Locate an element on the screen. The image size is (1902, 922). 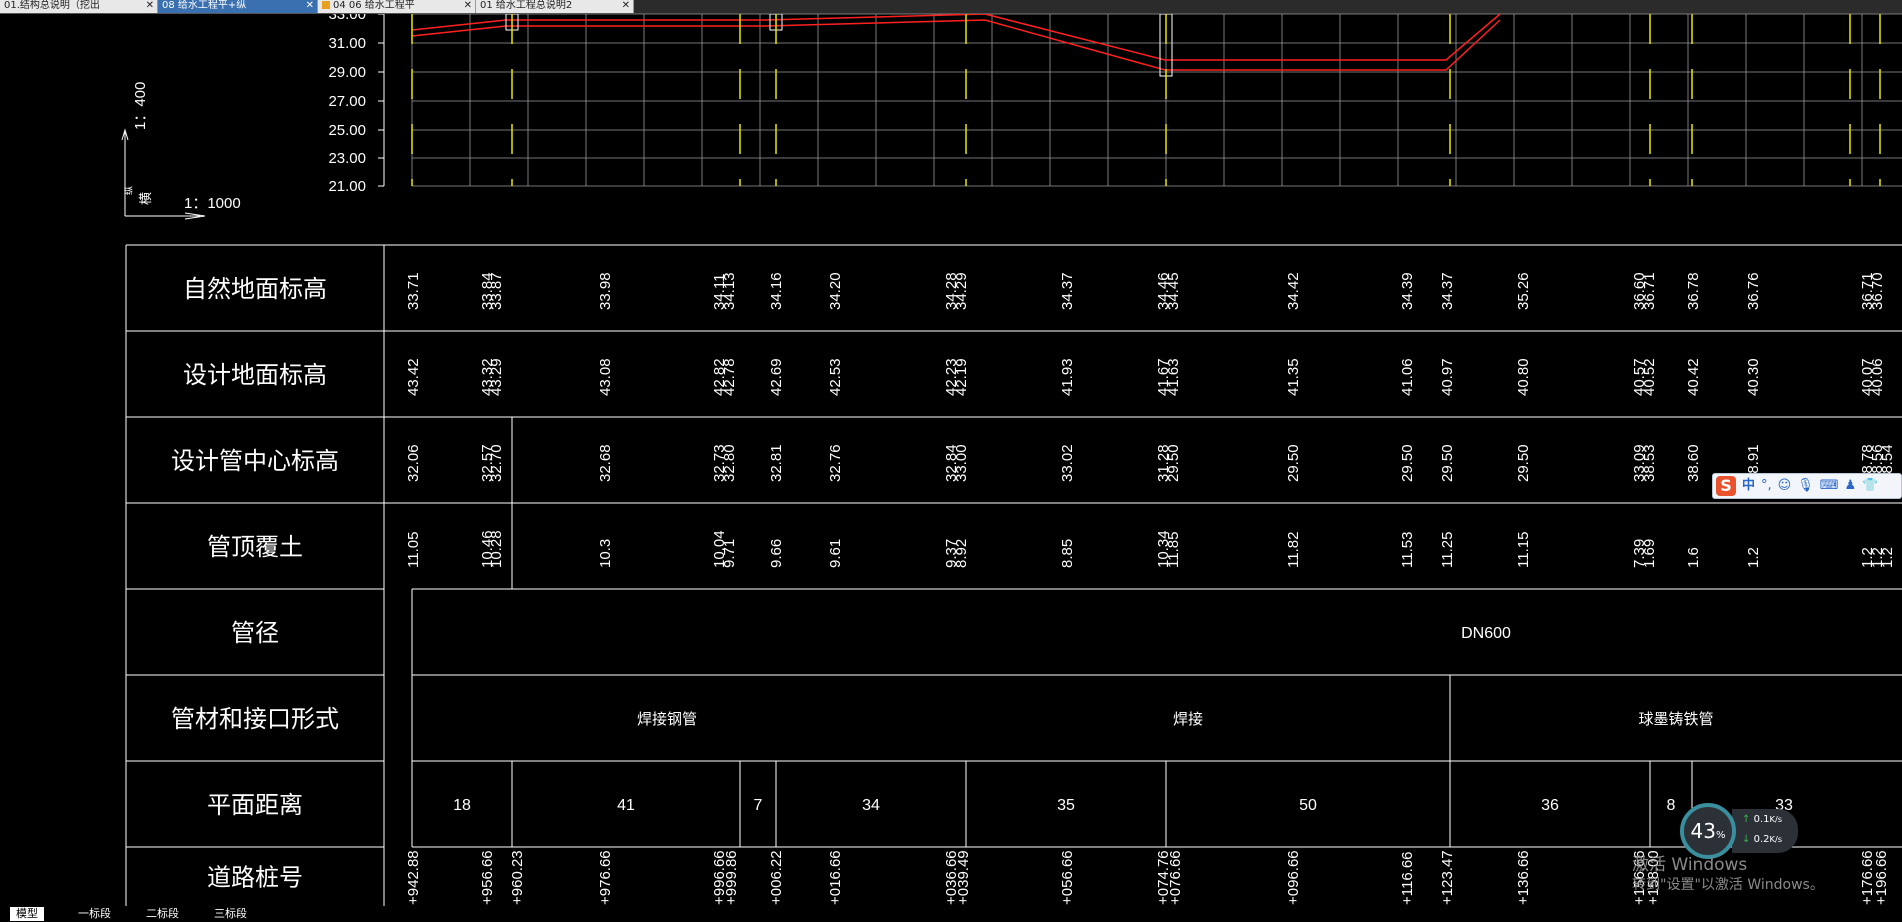
table-cell-value: 11.82 is located at coordinates (1293, 550).